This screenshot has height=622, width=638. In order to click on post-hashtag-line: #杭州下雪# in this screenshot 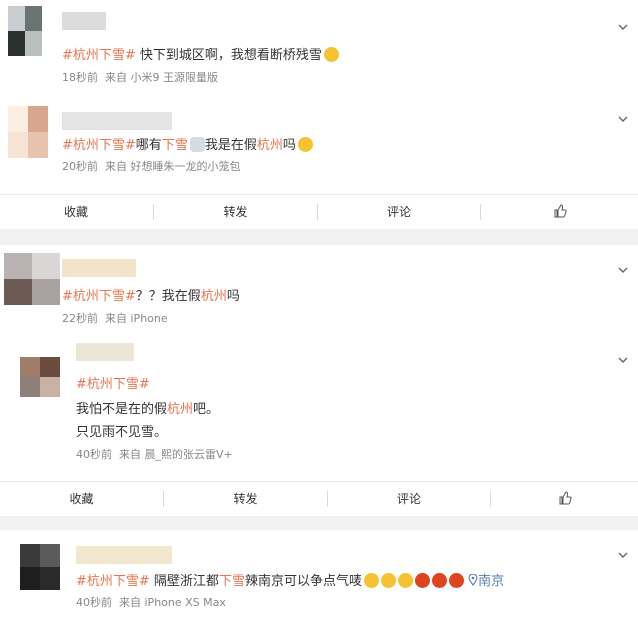, I will do `click(113, 382)`.